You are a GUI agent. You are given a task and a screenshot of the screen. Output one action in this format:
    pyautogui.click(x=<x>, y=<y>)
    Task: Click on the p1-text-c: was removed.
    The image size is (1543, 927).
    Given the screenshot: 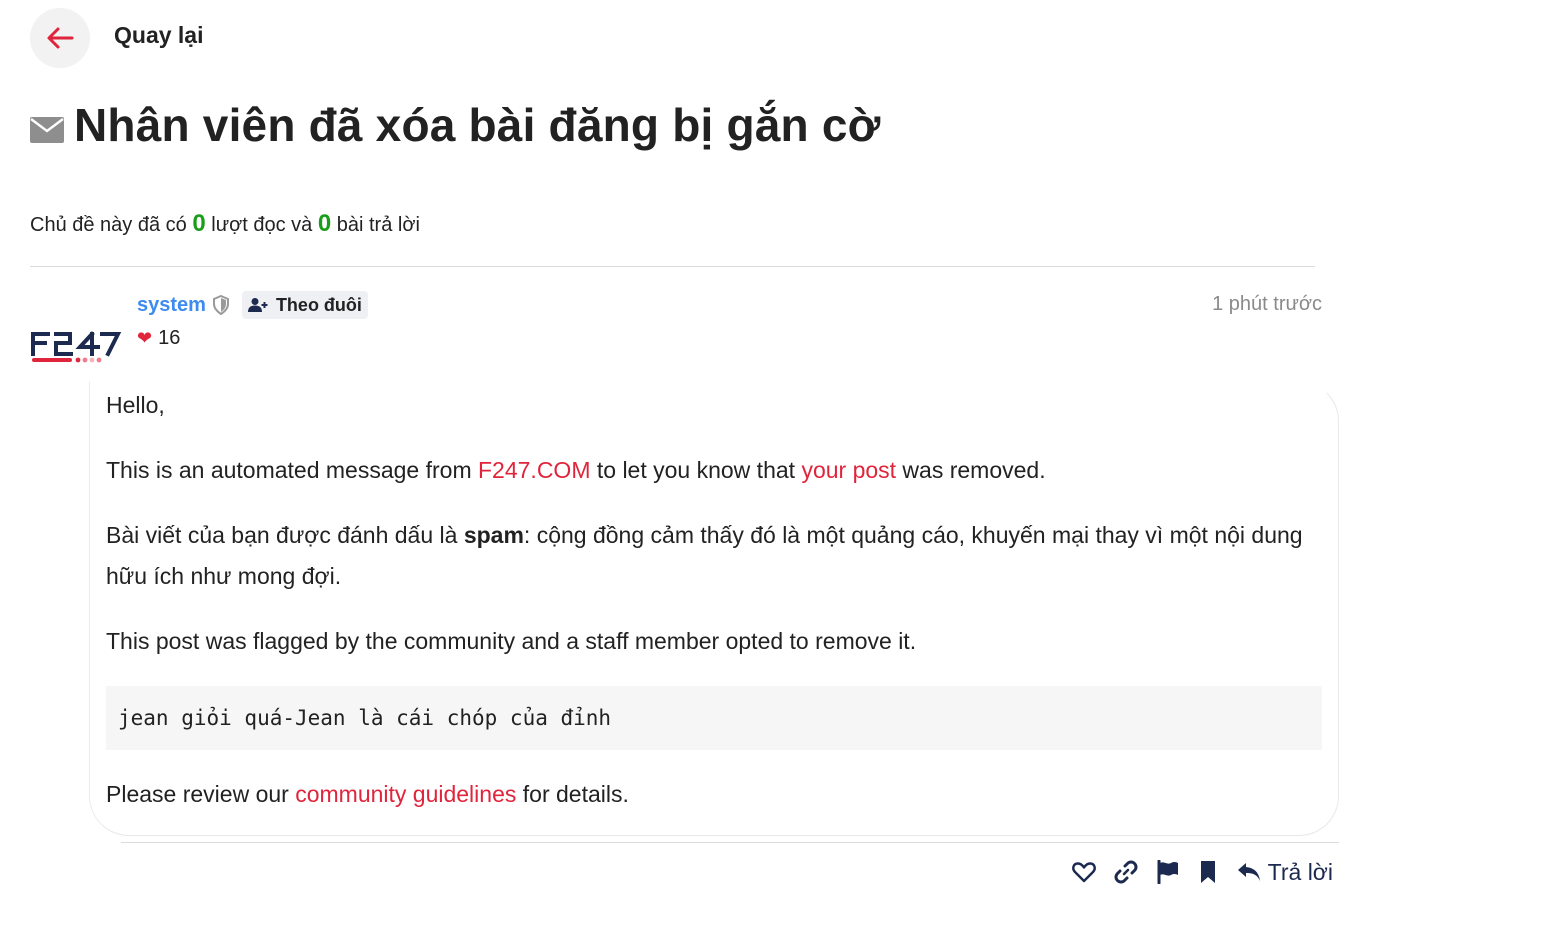 What is the action you would take?
    pyautogui.click(x=971, y=470)
    